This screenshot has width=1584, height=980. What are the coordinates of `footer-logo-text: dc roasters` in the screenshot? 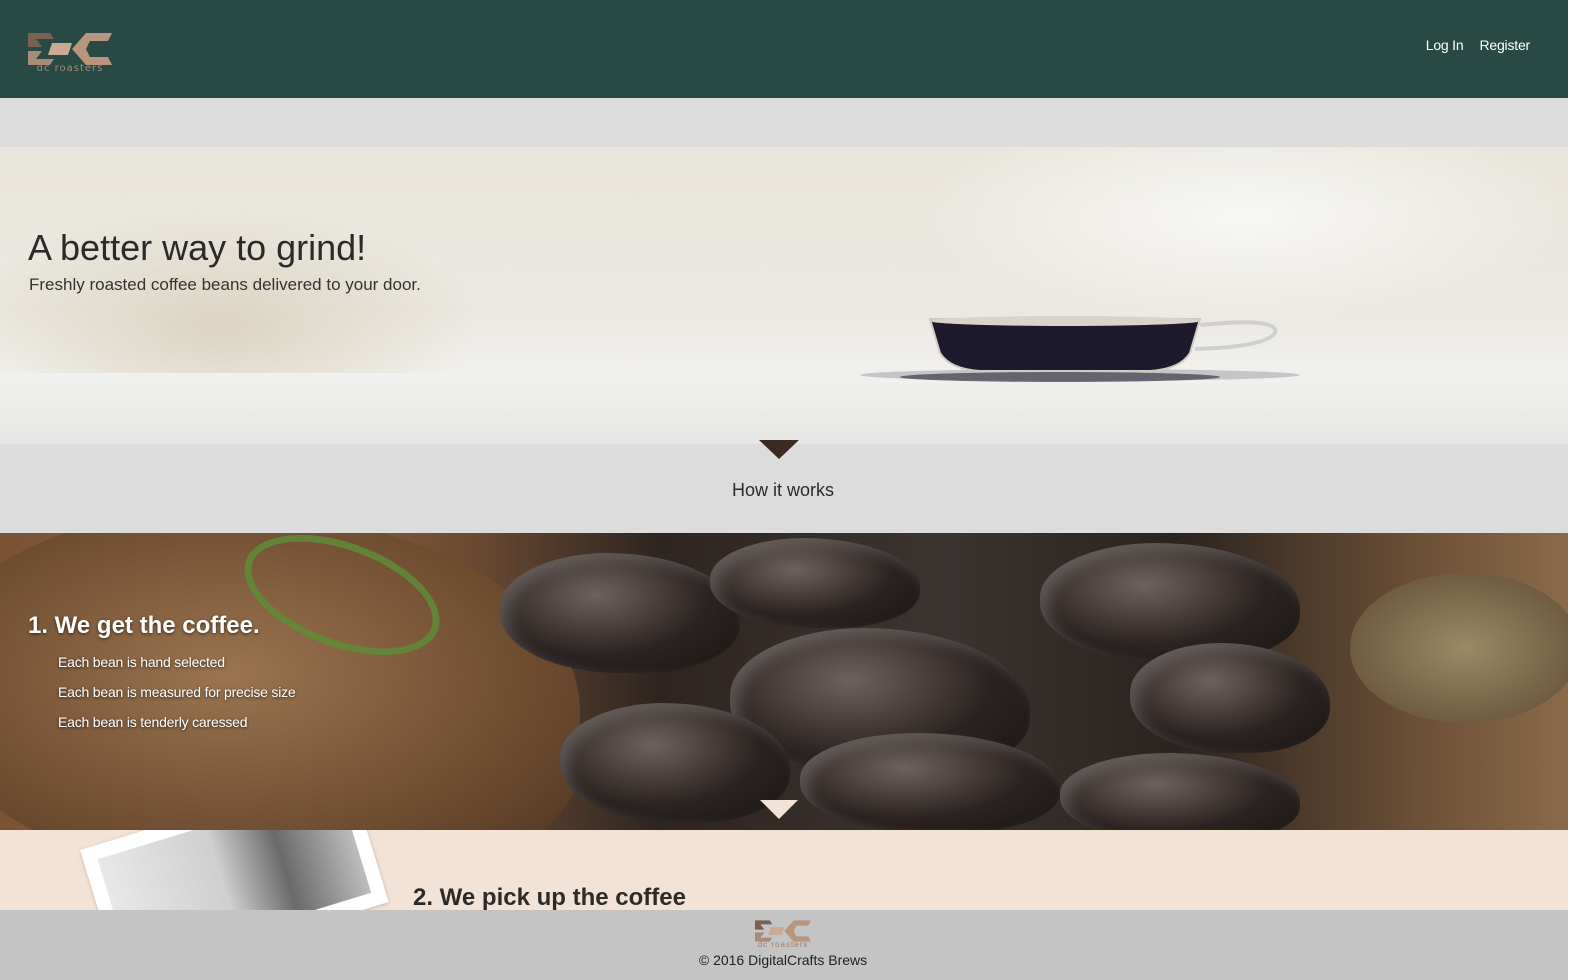 It's located at (783, 944).